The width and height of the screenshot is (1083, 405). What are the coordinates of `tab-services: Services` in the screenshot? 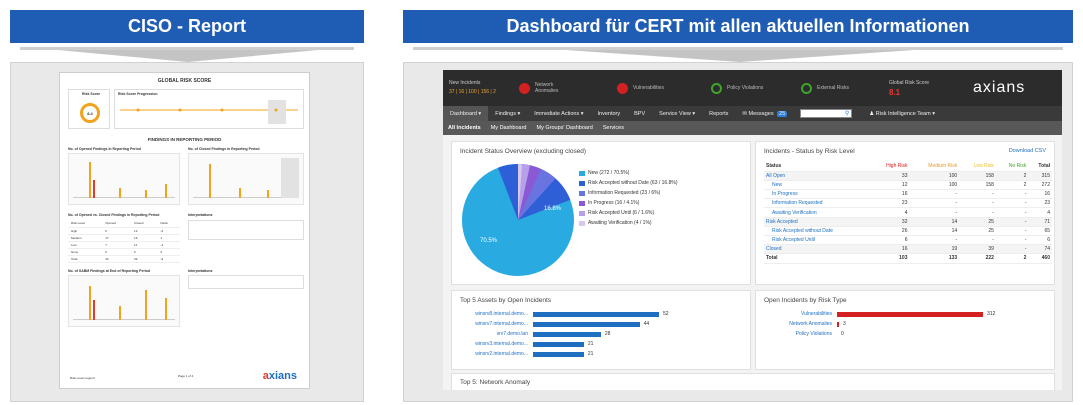 It's located at (613, 128).